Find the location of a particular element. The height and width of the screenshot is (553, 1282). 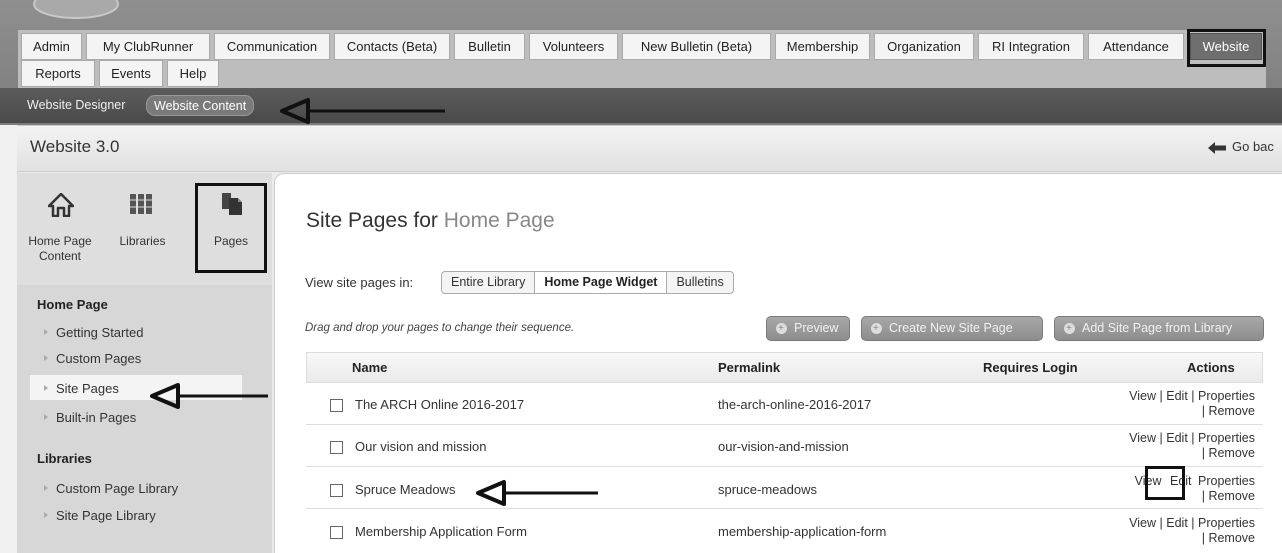

back-arrow-icon is located at coordinates (1217, 148).